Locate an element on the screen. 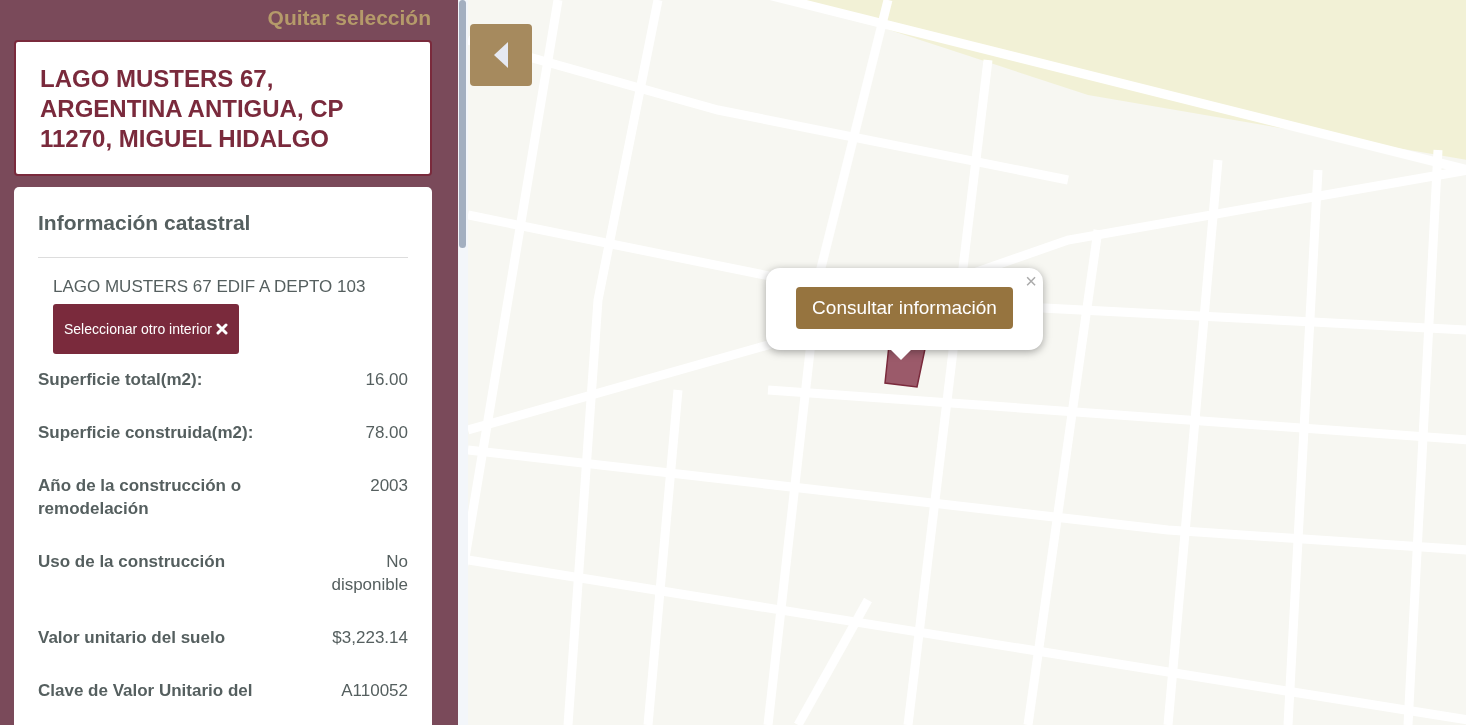 This screenshot has width=1466, height=725. collapse-panel-button is located at coordinates (501, 55).